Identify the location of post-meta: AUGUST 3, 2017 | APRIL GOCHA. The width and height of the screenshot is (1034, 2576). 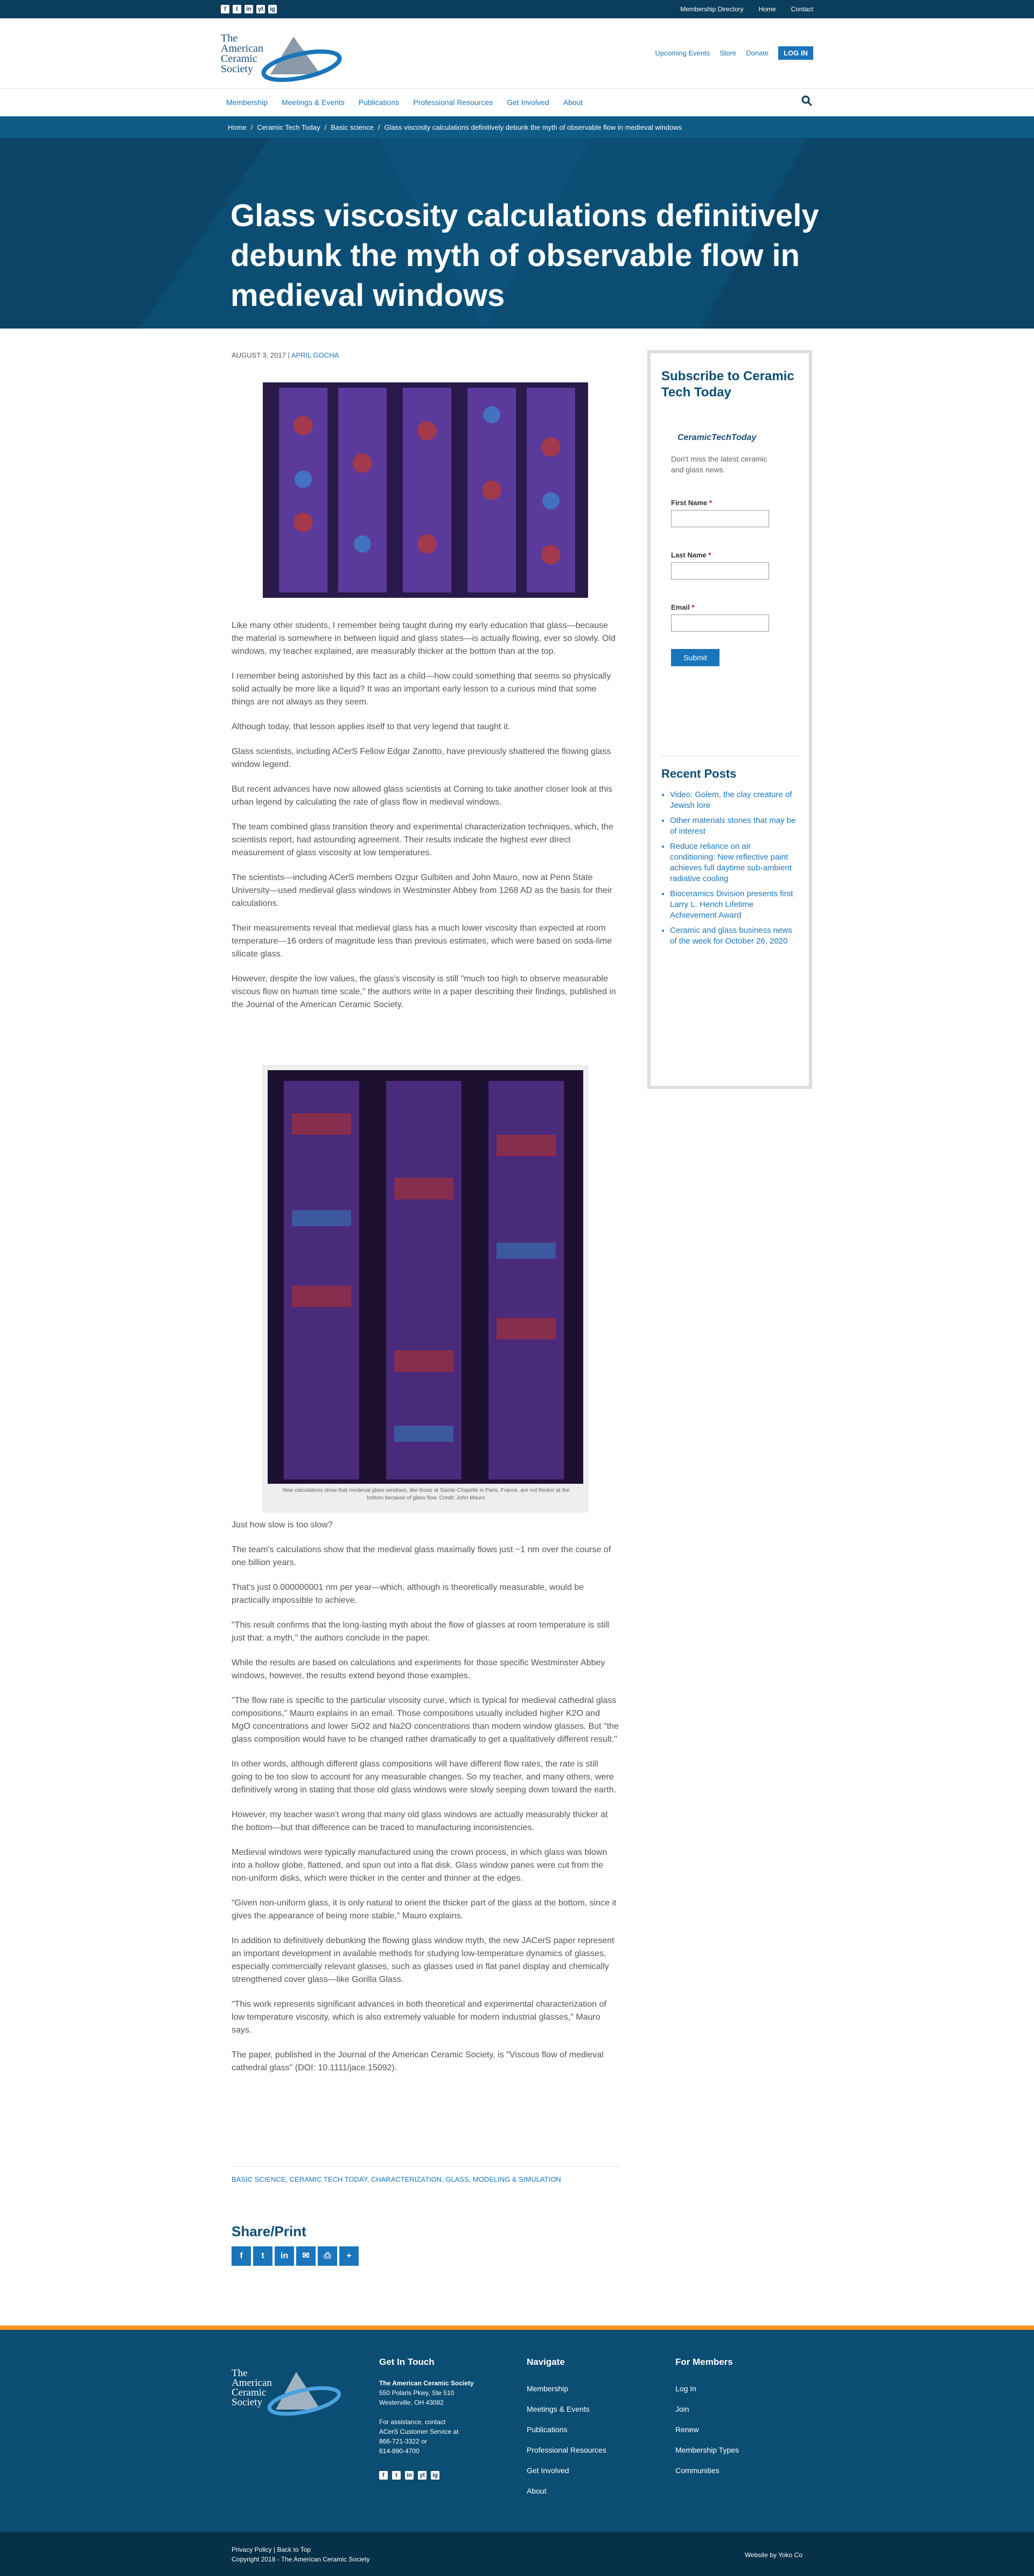
(286, 355).